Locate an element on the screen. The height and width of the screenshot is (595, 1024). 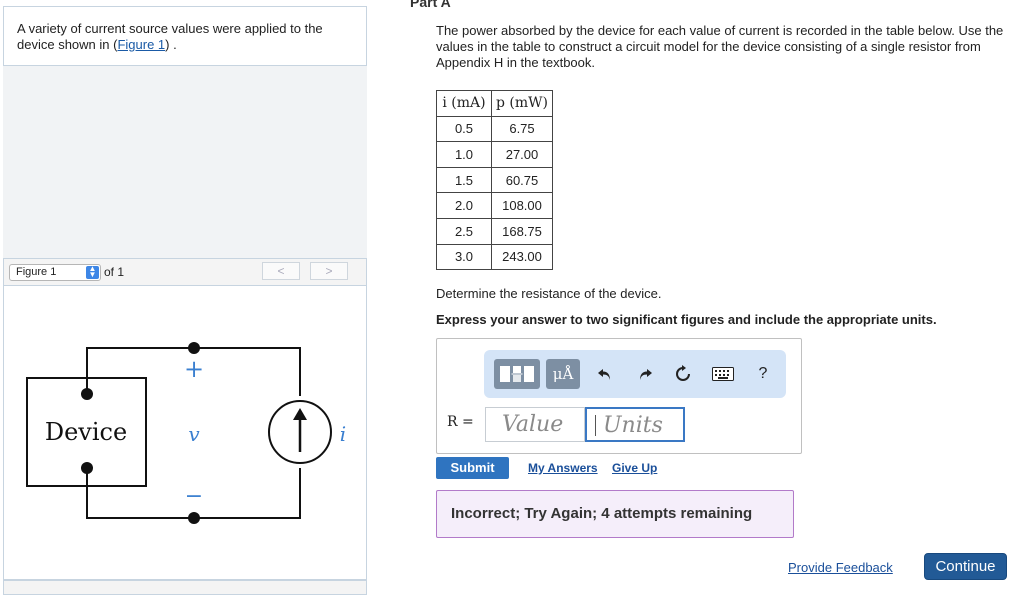
redo-icon is located at coordinates (645, 374).